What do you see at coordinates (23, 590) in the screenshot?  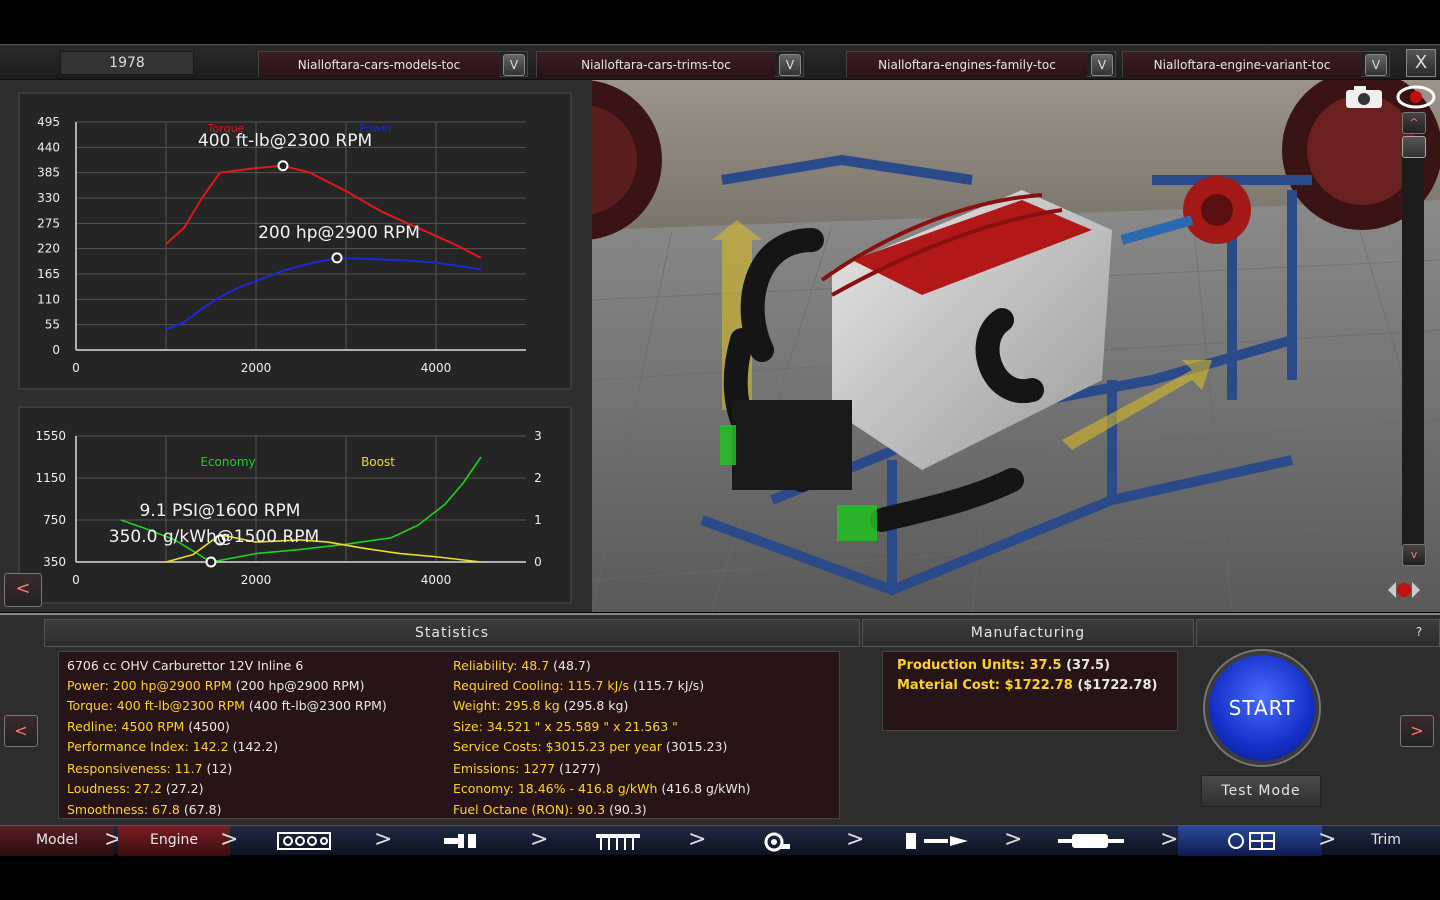 I see `collapse-graphs-button: <` at bounding box center [23, 590].